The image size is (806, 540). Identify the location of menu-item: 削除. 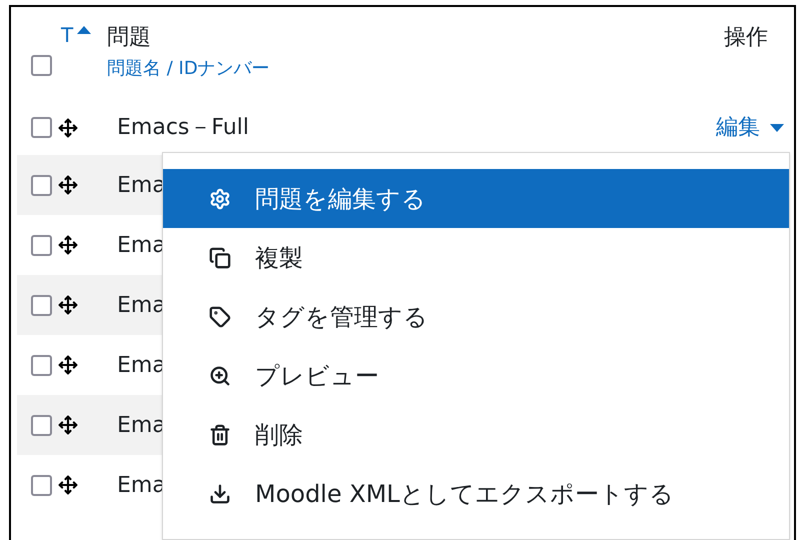
(476, 434).